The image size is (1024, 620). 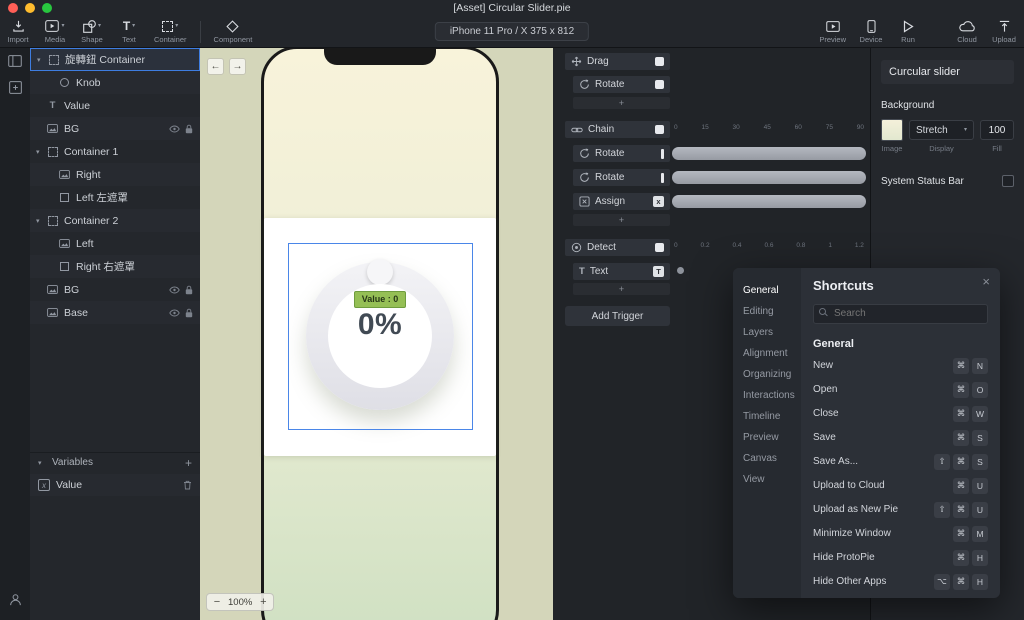 I want to click on zoom-window-button, so click(x=47, y=8).